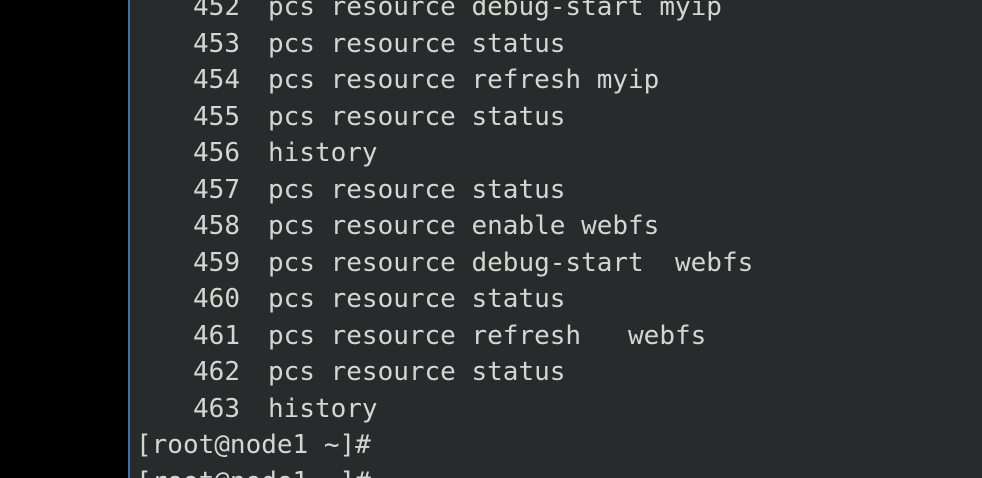 The image size is (982, 478). Describe the element at coordinates (216, 153) in the screenshot. I see `history-number: 456` at that location.